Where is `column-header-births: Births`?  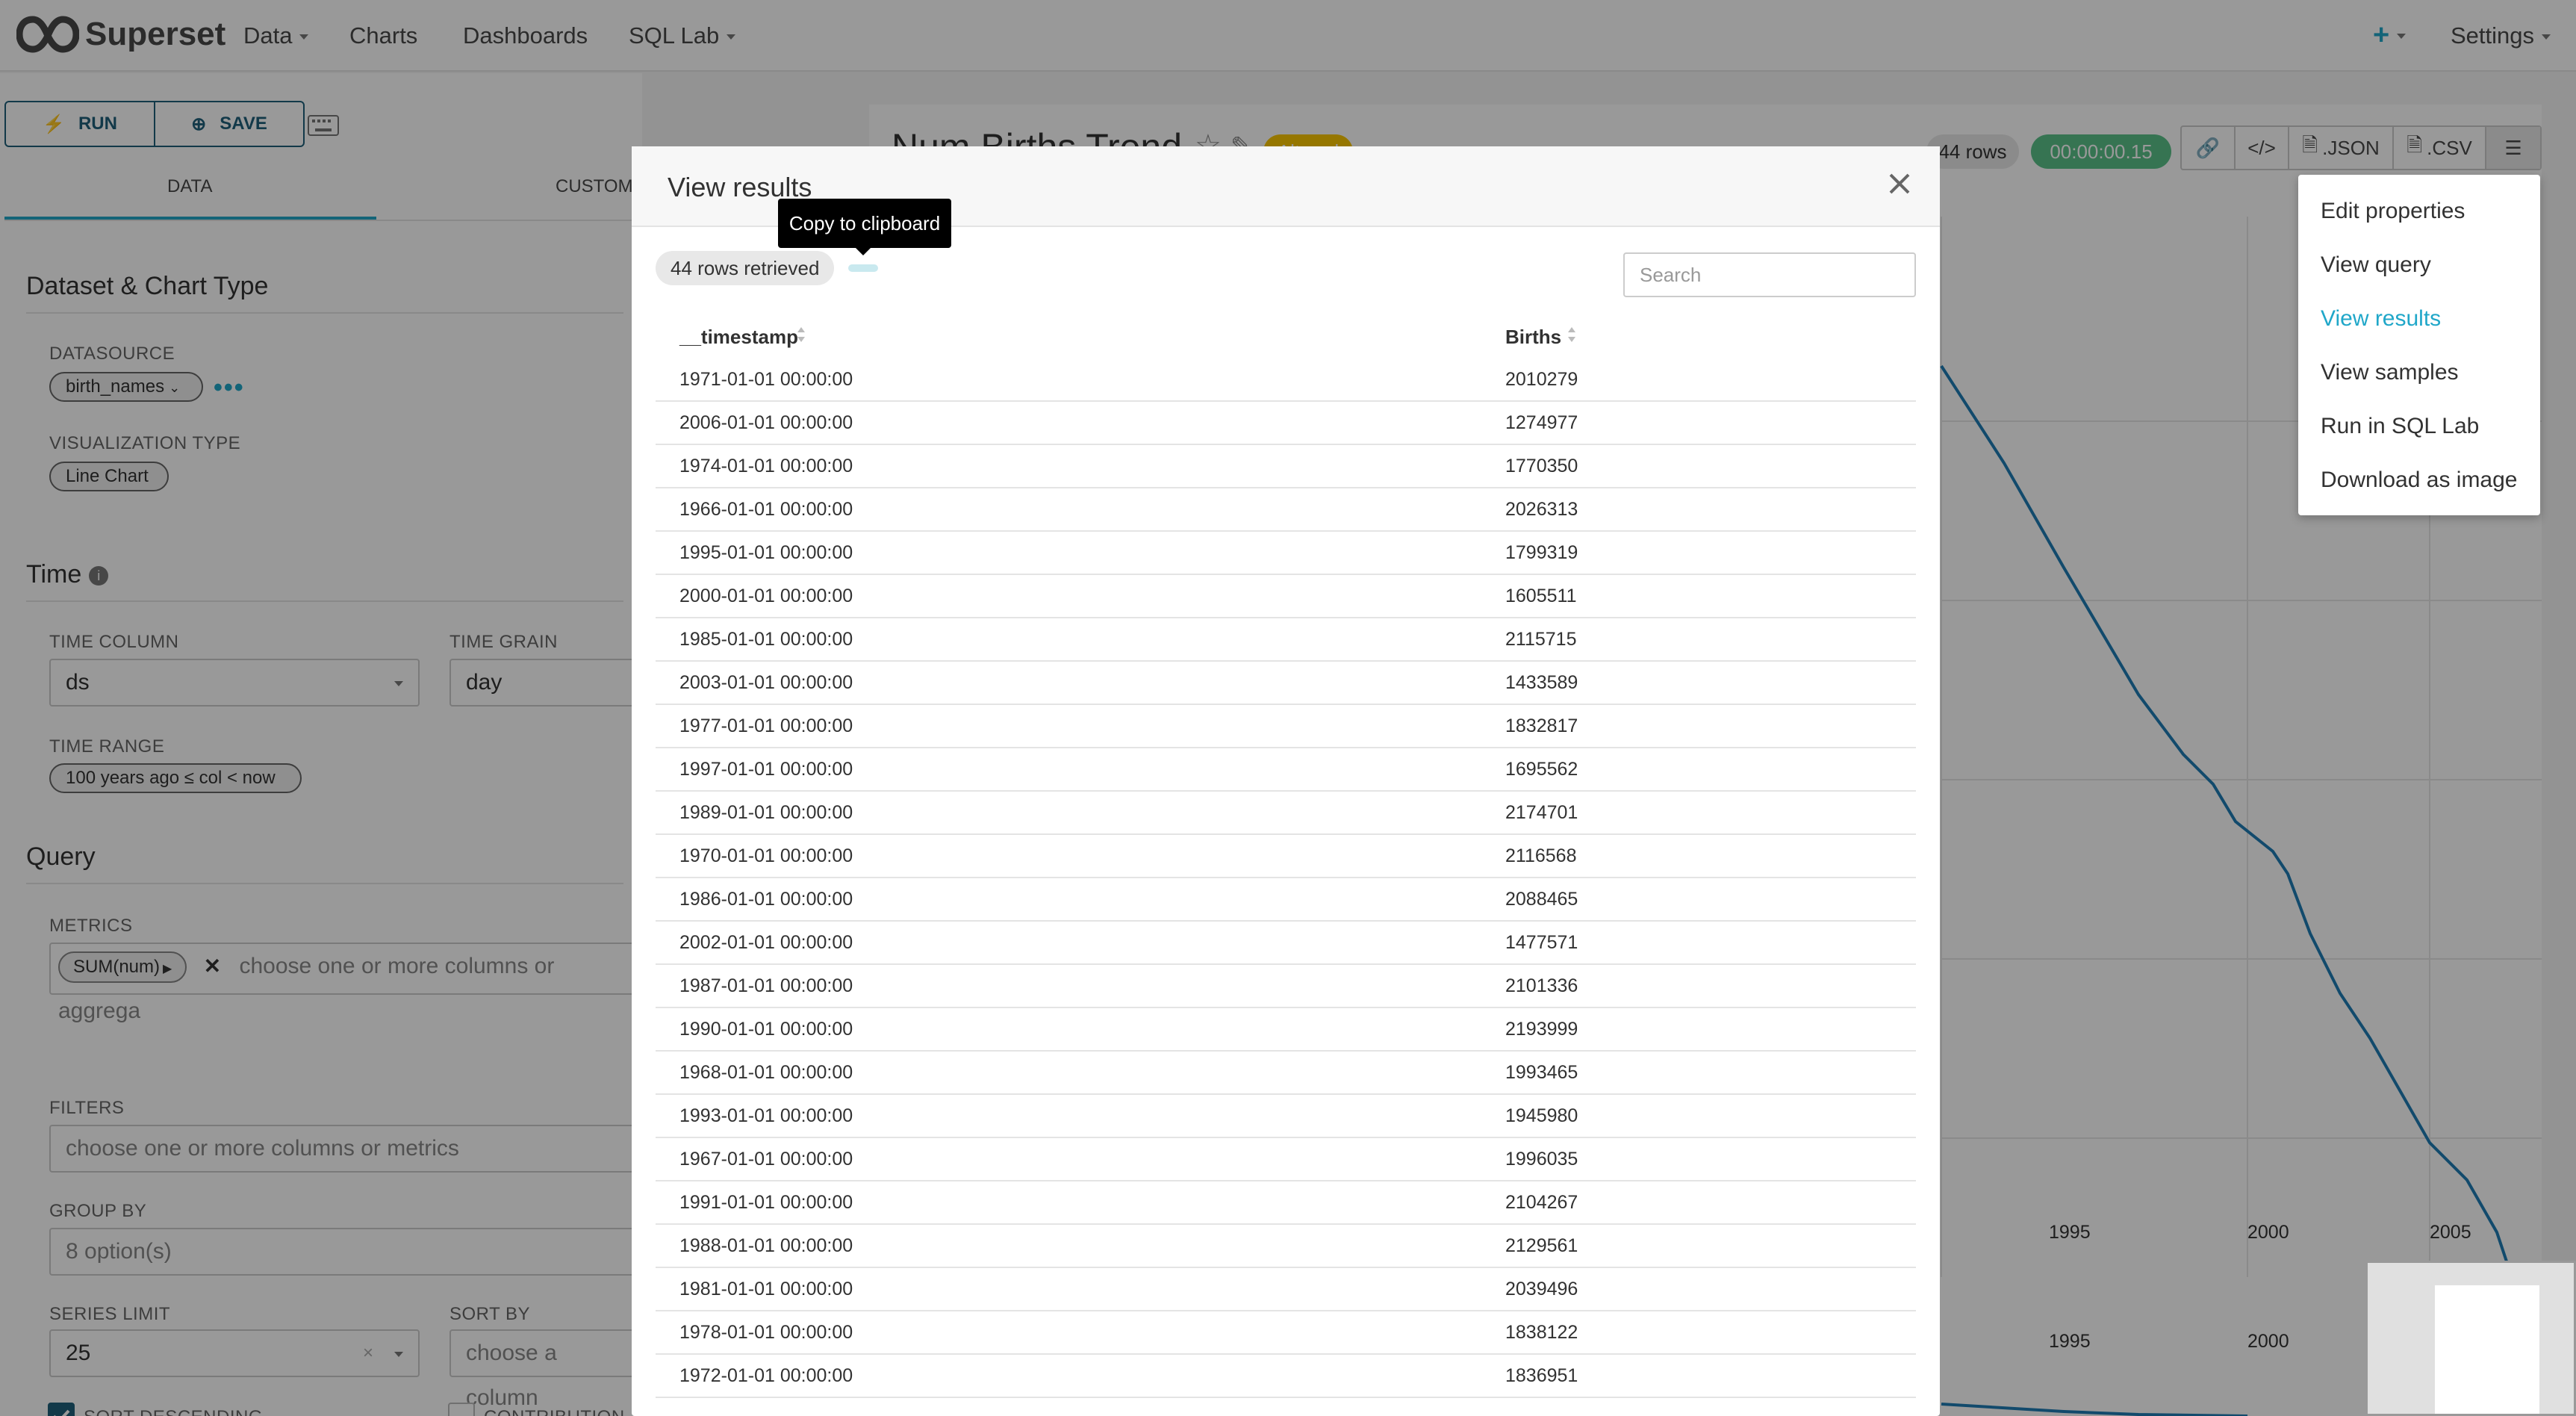 column-header-births: Births is located at coordinates (1533, 337).